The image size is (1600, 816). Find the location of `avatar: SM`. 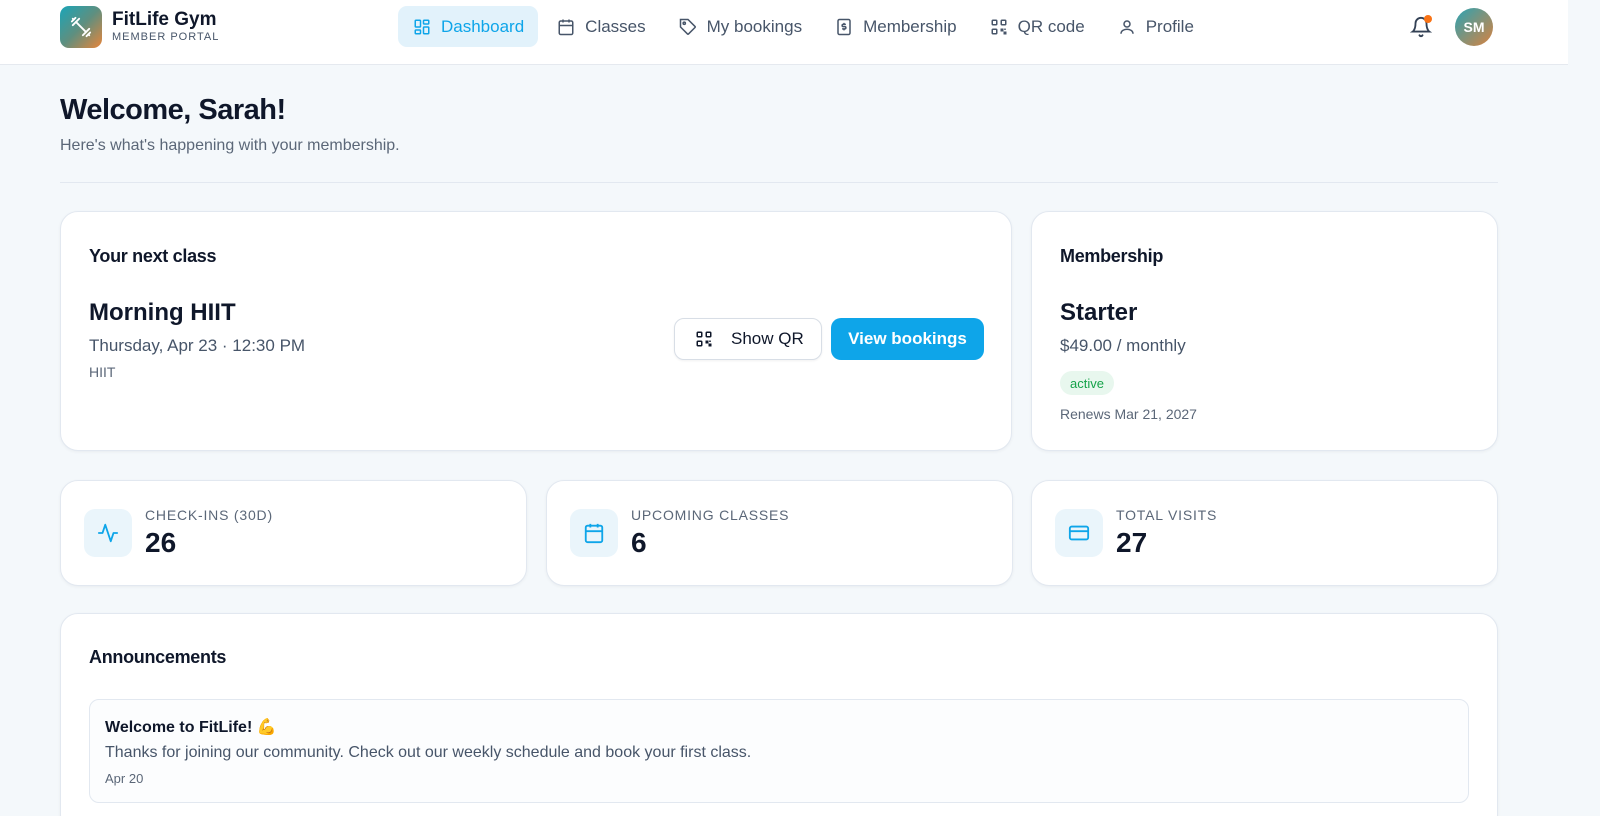

avatar: SM is located at coordinates (1474, 27).